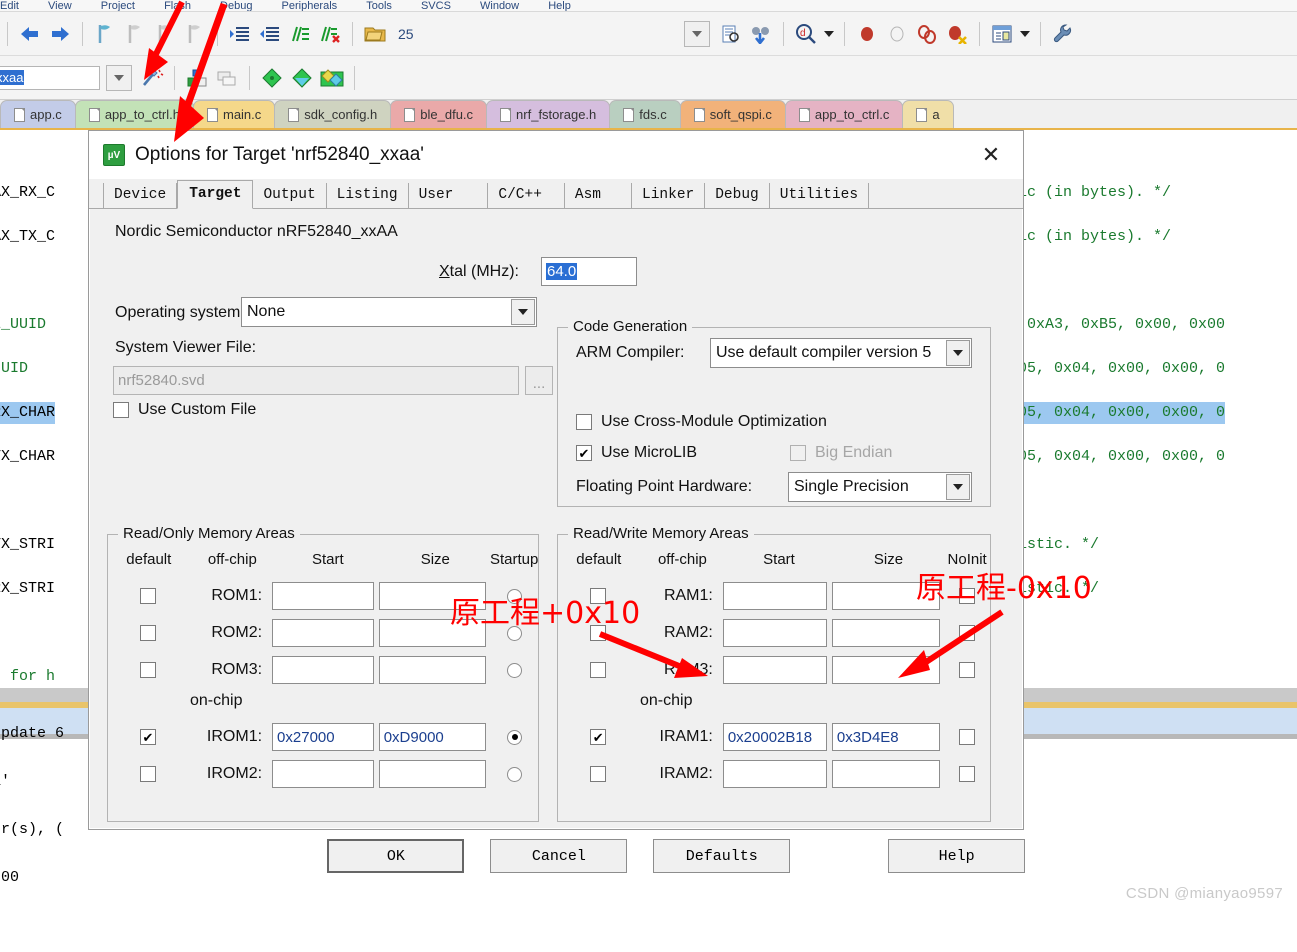  What do you see at coordinates (598, 774) in the screenshot?
I see `iram2-default-checkbox` at bounding box center [598, 774].